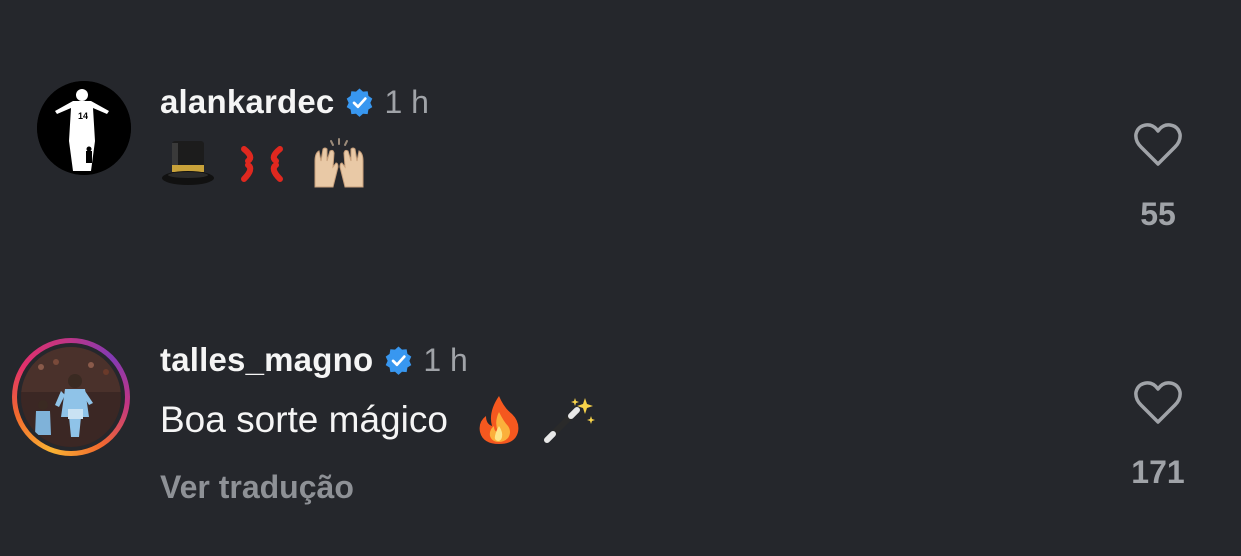 Image resolution: width=1241 pixels, height=556 pixels. What do you see at coordinates (266, 360) in the screenshot?
I see `username: talles_magno` at bounding box center [266, 360].